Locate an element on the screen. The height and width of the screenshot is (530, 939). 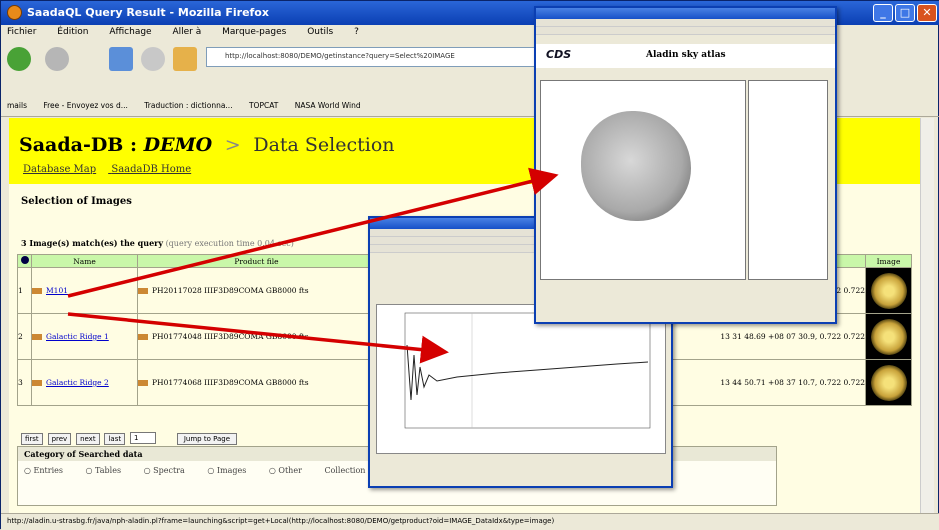
arrow-to-aladin is located at coordinates (313, 232).